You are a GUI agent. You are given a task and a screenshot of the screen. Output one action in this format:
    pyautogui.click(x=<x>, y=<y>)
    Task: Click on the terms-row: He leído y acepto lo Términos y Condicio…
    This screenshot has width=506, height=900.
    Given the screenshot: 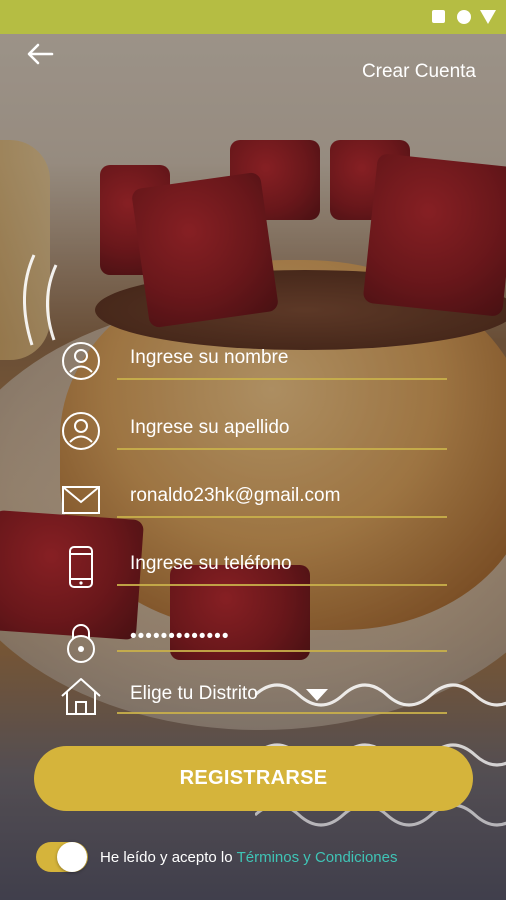 What is the action you would take?
    pyautogui.click(x=217, y=857)
    